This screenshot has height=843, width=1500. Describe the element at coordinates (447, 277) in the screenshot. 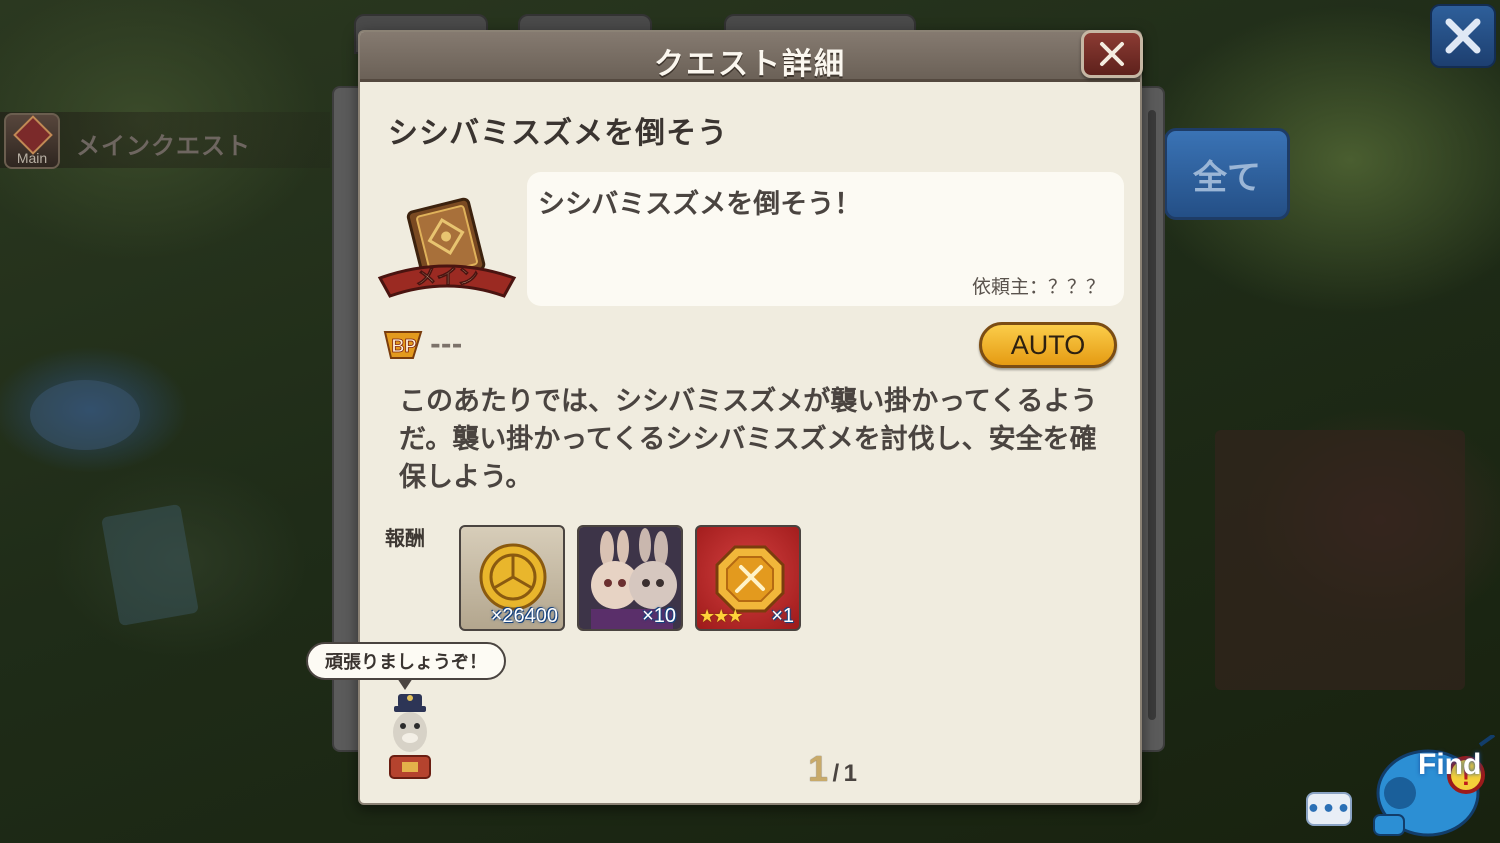

I see `badge-label: メイン` at that location.